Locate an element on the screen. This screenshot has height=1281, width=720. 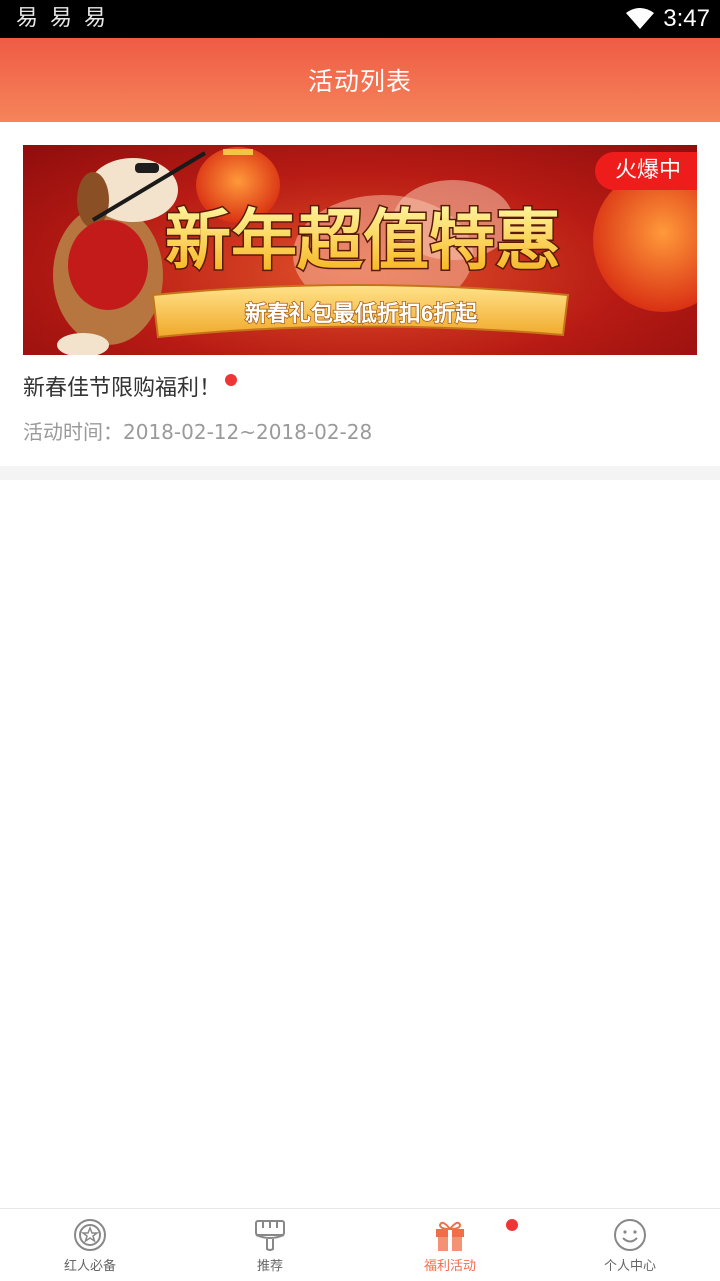
banner-headline: 新年超值特惠 is located at coordinates (363, 240).